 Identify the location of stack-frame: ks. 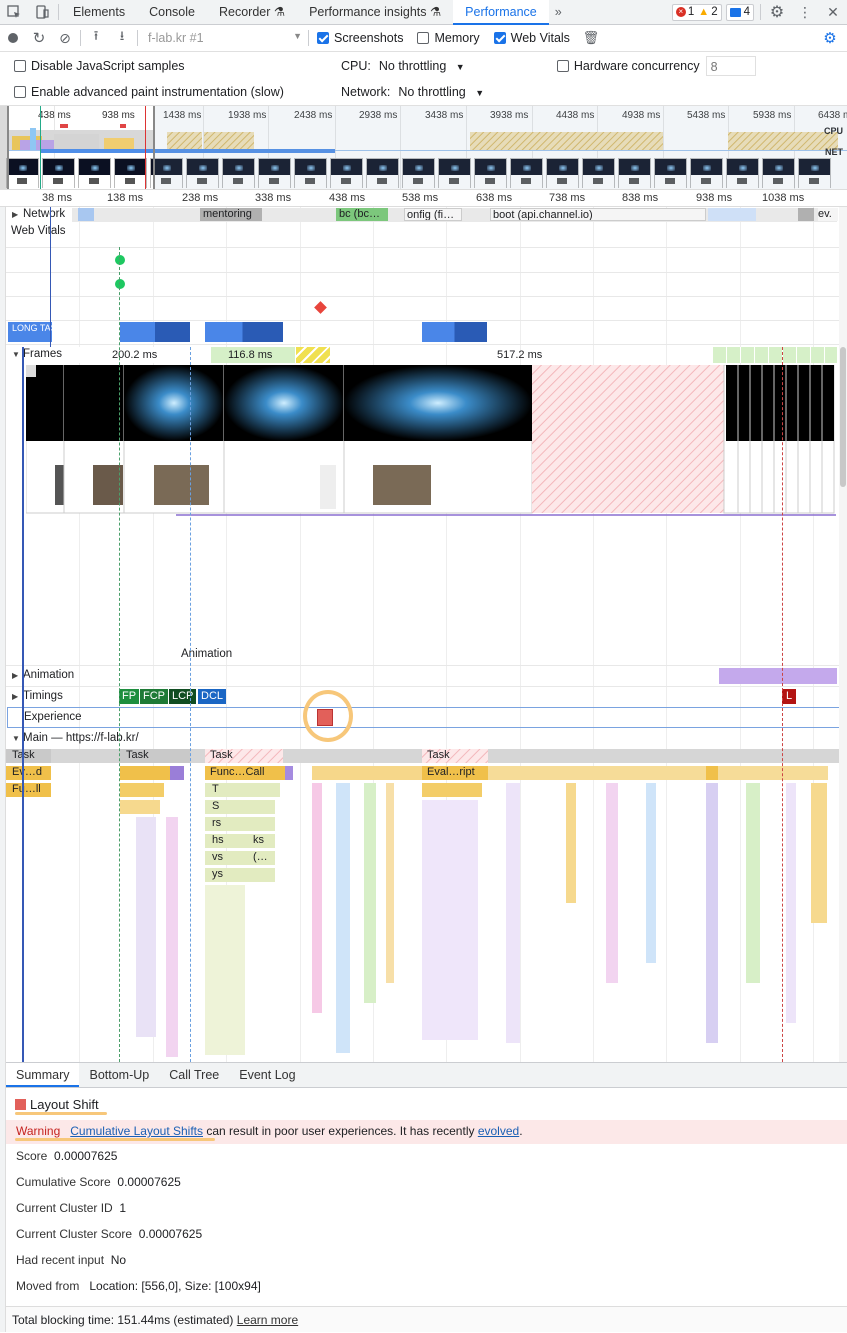
(258, 840).